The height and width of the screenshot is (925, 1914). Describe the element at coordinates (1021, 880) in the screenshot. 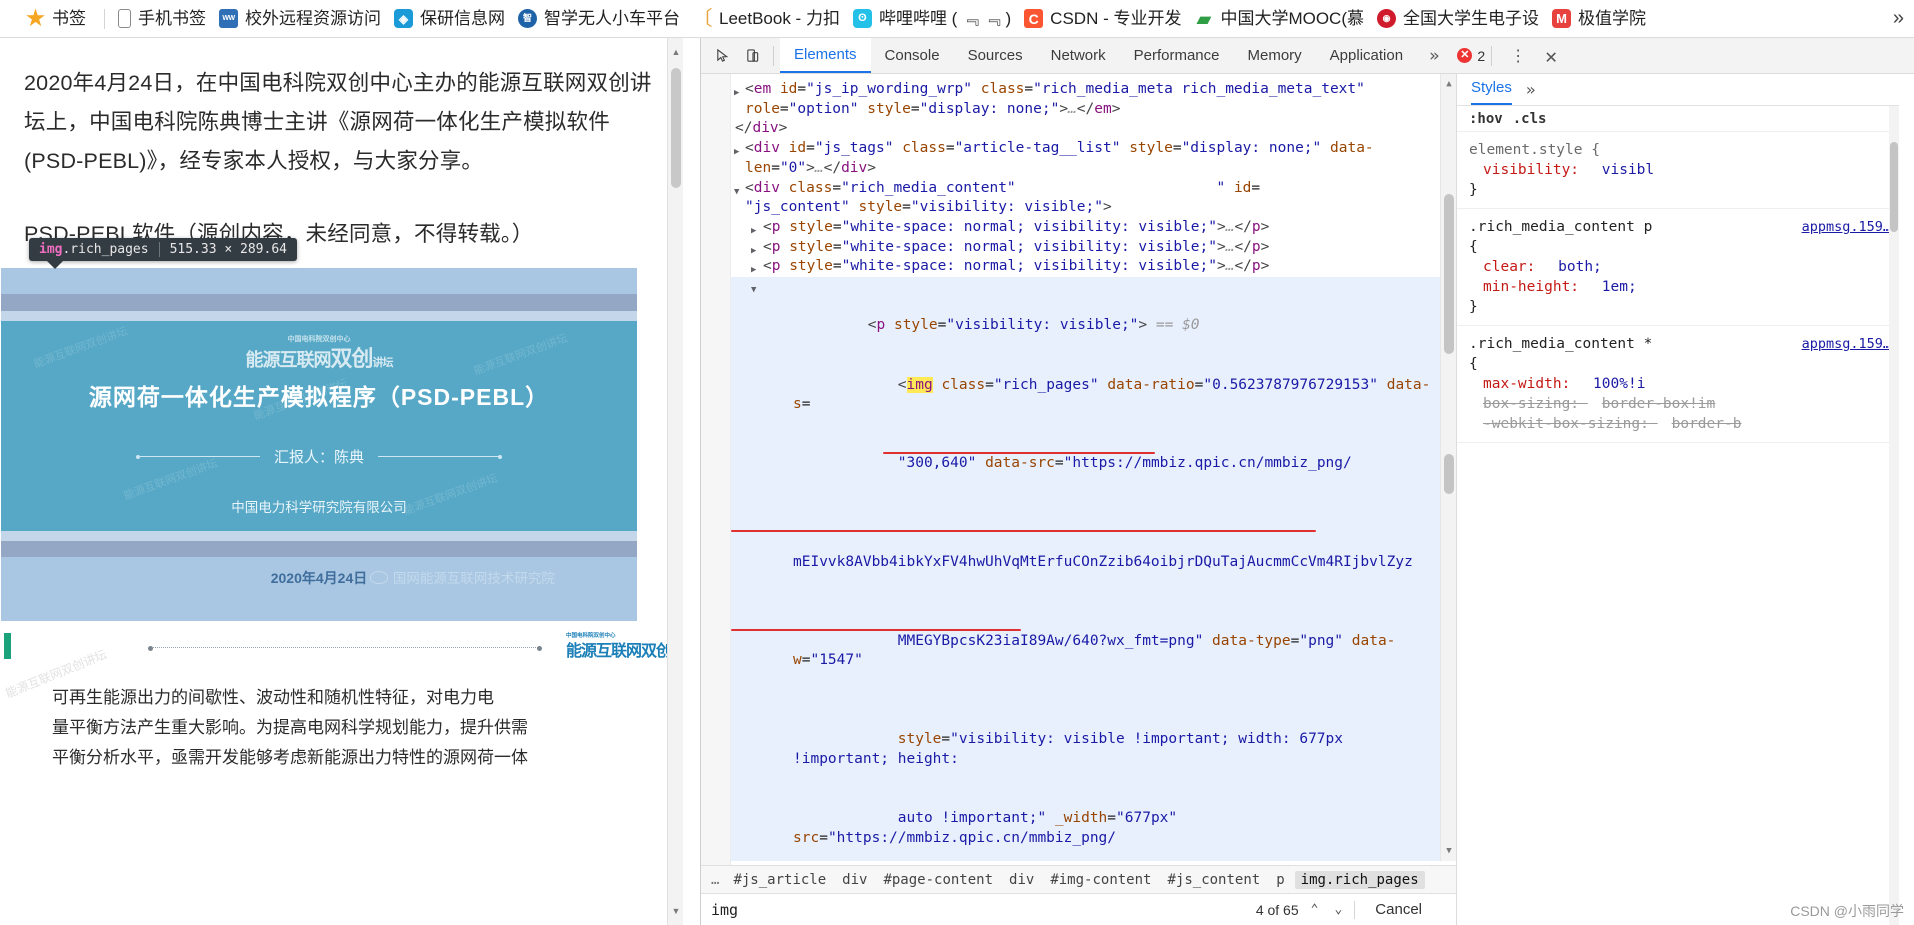

I see `breadcrumb-item-div-2: div` at that location.